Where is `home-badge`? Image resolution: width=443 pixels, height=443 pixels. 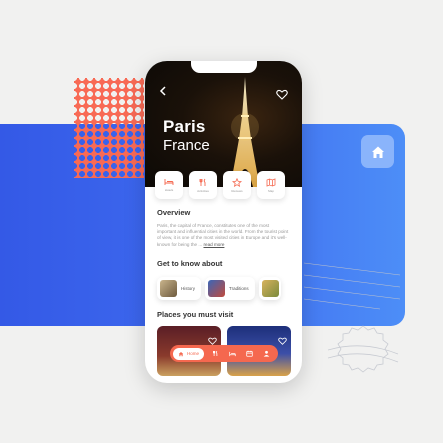
home-badge is located at coordinates (377, 151).